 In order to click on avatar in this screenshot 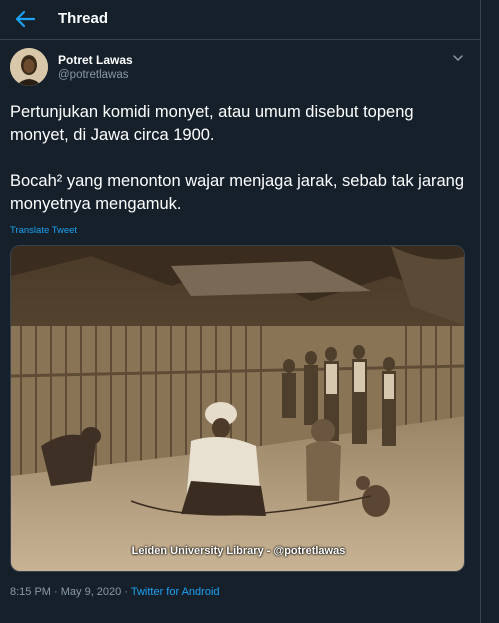, I will do `click(29, 67)`.